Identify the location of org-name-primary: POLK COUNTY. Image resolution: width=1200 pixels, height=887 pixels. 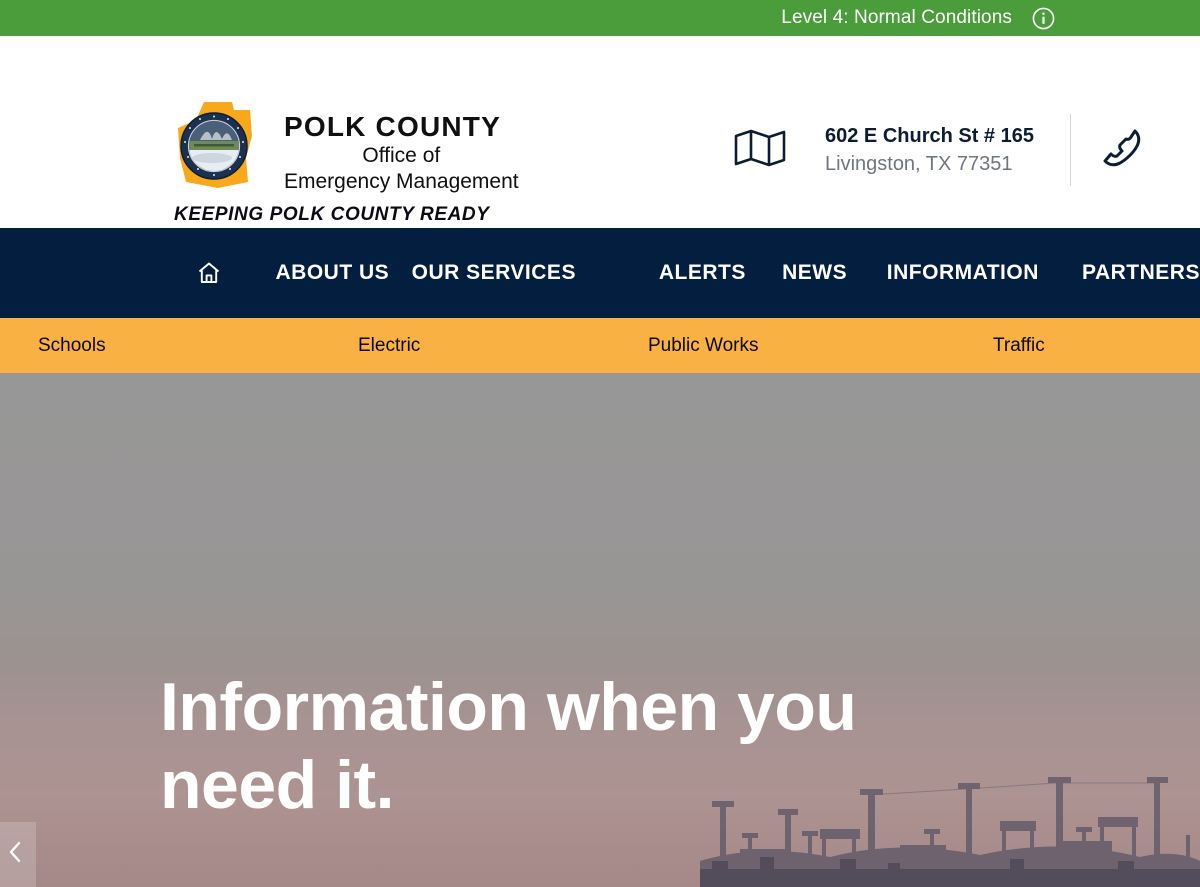
(392, 126).